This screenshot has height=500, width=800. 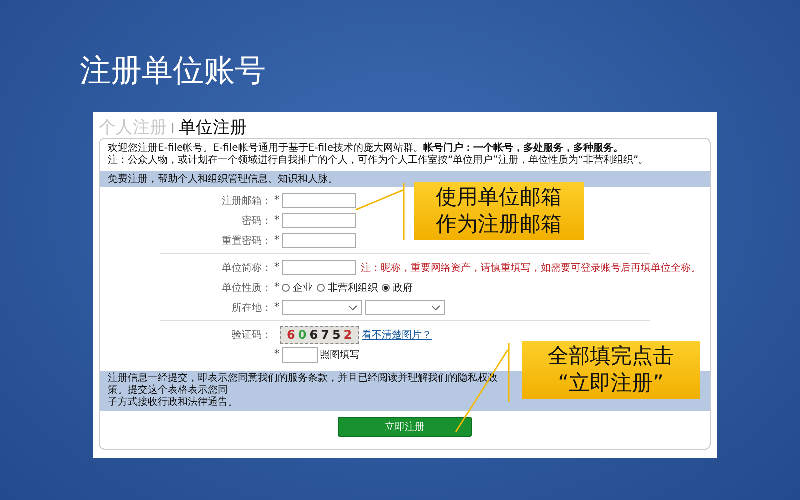 I want to click on field-label: 验证码：, so click(x=251, y=335).